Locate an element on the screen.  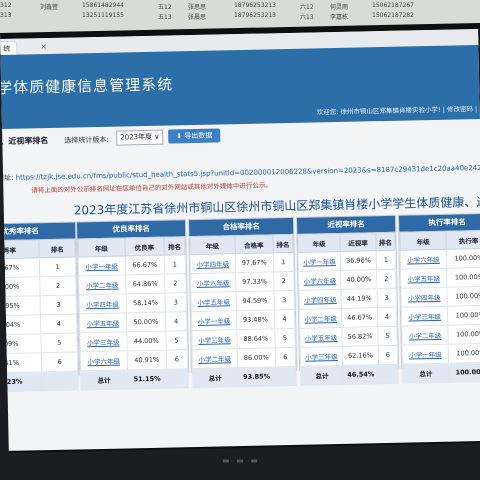
table-cell: 64.86% is located at coordinates (145, 284).